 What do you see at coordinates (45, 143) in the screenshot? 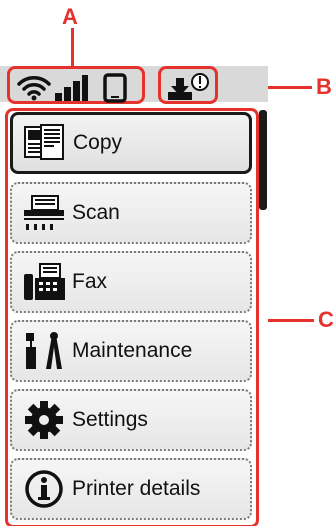
I see `copy-icon` at bounding box center [45, 143].